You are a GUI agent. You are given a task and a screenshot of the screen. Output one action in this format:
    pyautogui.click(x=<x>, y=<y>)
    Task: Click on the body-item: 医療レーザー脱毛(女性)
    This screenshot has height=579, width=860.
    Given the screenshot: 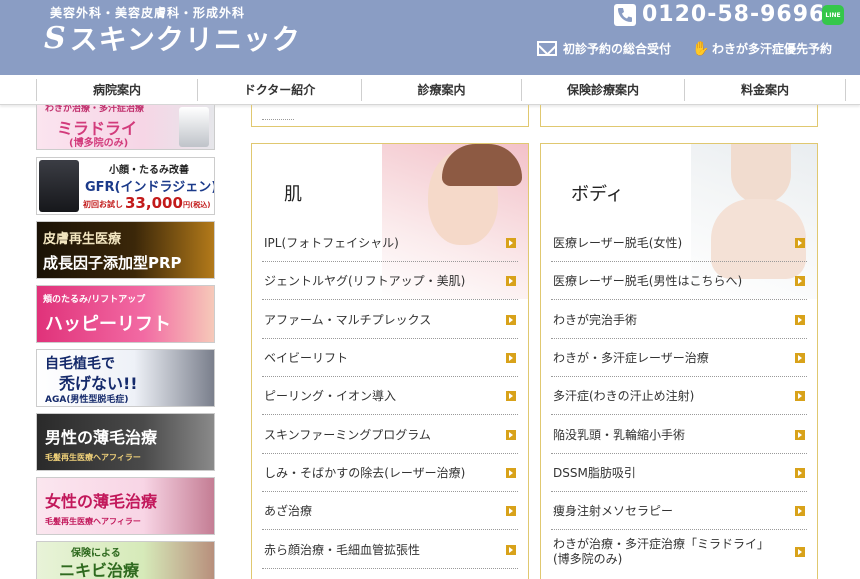 What is the action you would take?
    pyautogui.click(x=679, y=243)
    